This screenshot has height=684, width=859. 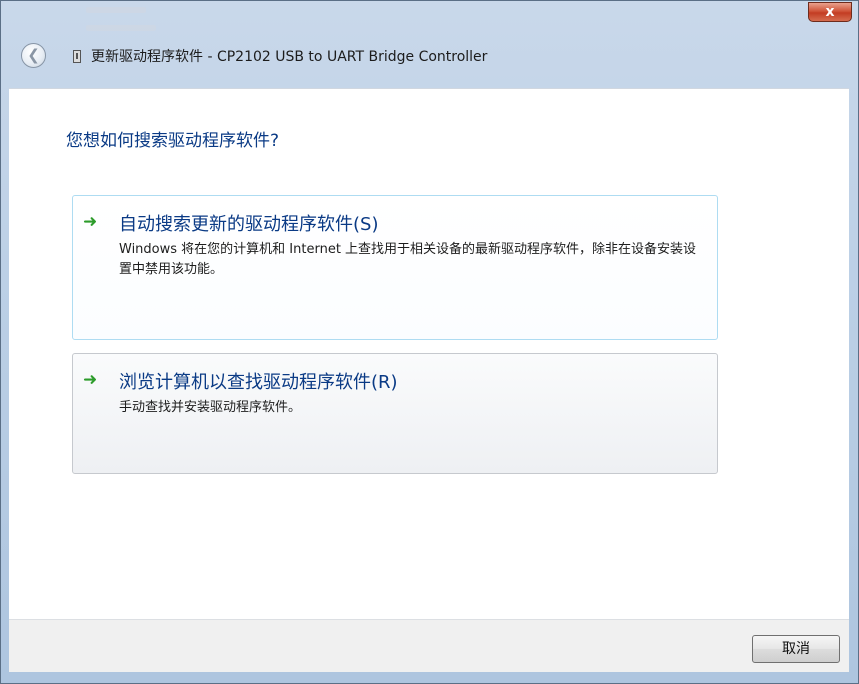 I want to click on option-title: 自动搜索更新的驱动程序软件(S), so click(x=249, y=224).